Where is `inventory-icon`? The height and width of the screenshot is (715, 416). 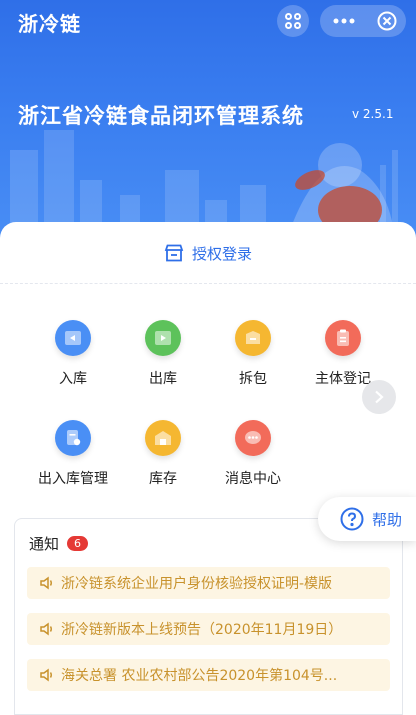 inventory-icon is located at coordinates (163, 438).